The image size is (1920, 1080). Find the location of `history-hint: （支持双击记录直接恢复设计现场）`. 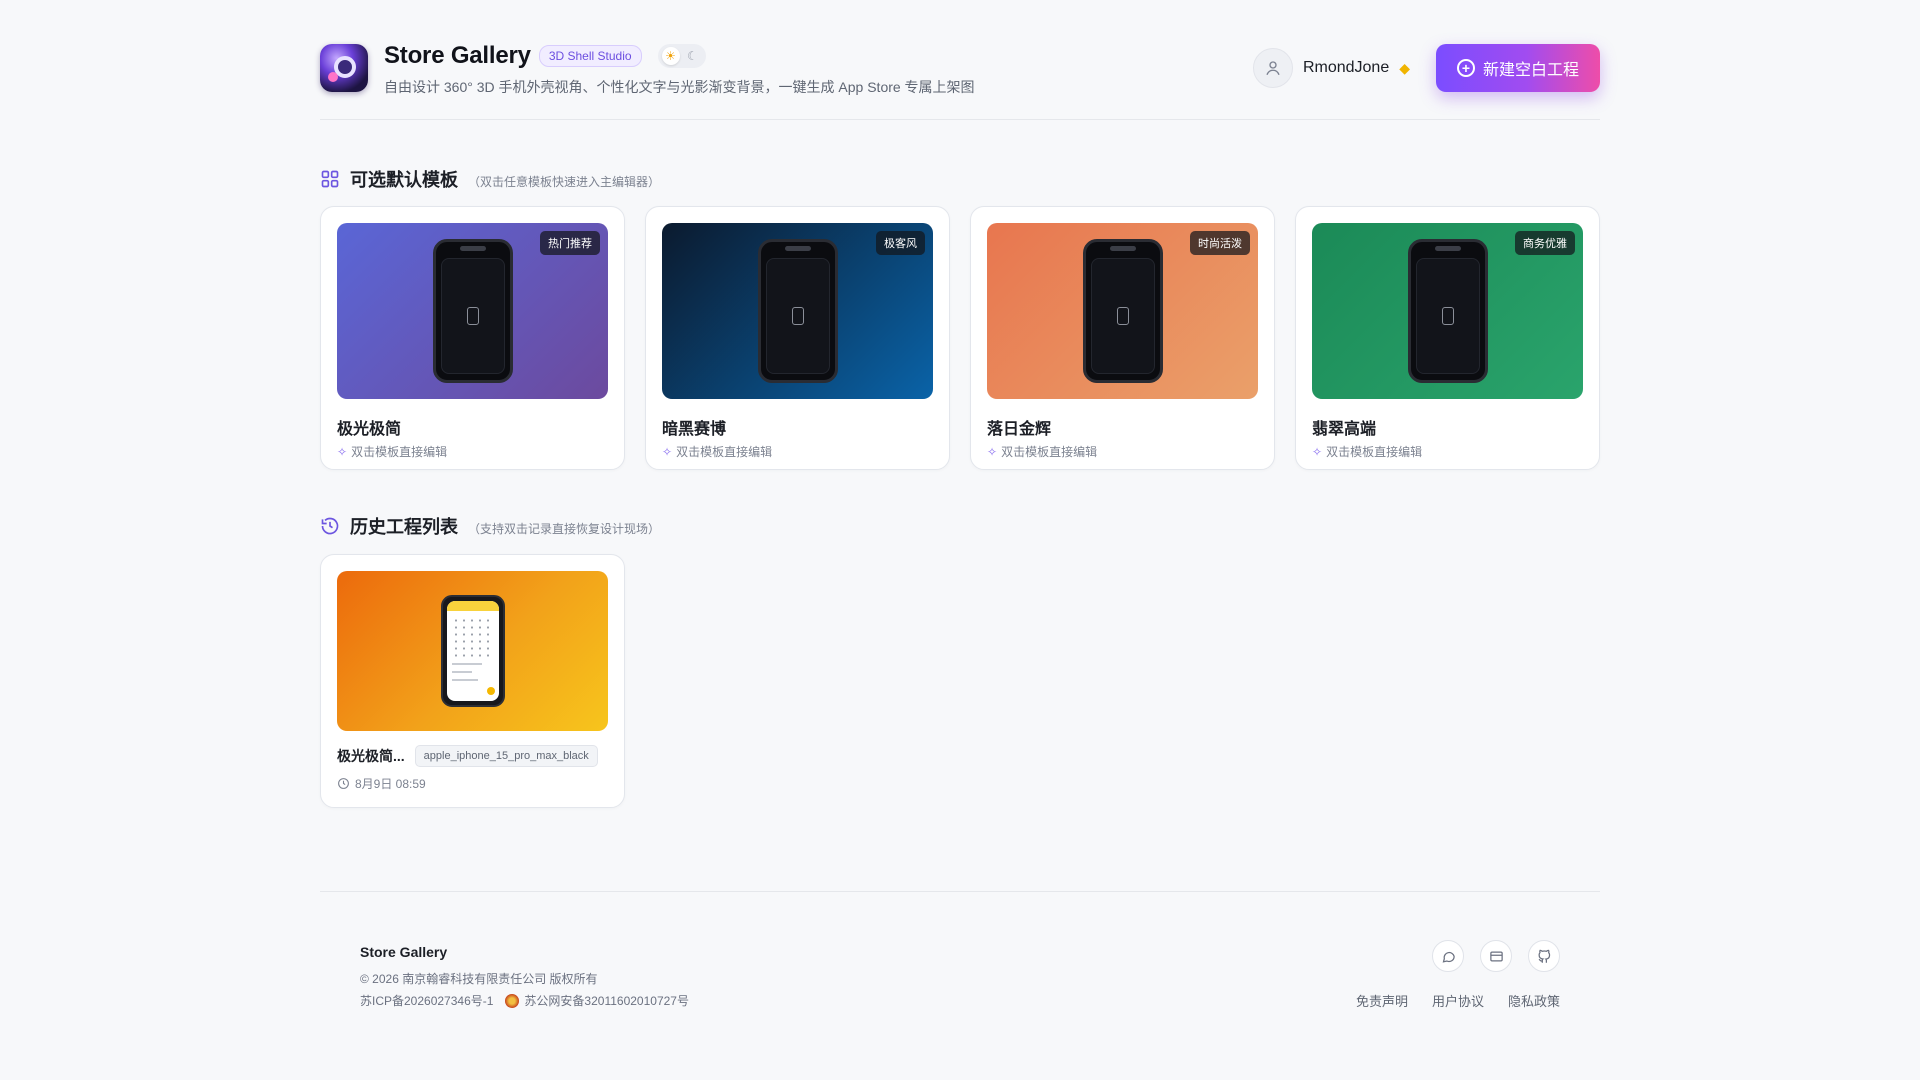

history-hint: （支持双击记录直接恢复设计现场） is located at coordinates (564, 529).